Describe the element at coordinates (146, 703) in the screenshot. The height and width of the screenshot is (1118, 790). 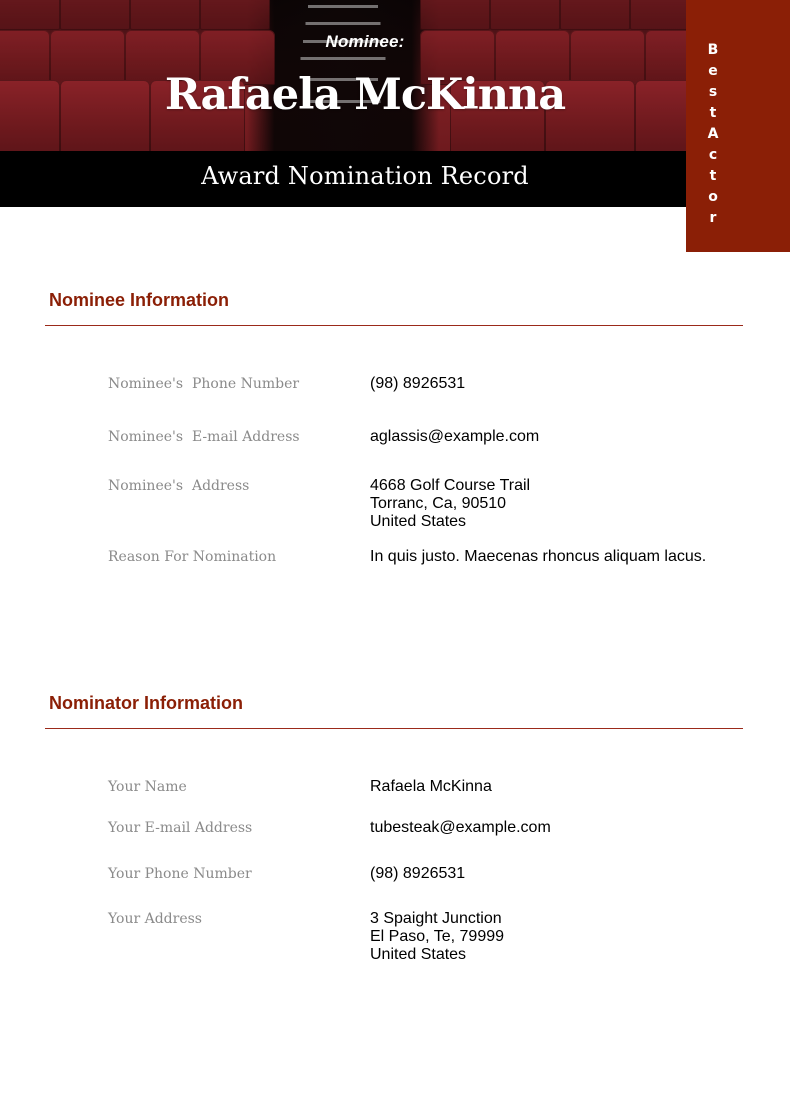
I see `nominator-section-title: Nominator Information` at that location.